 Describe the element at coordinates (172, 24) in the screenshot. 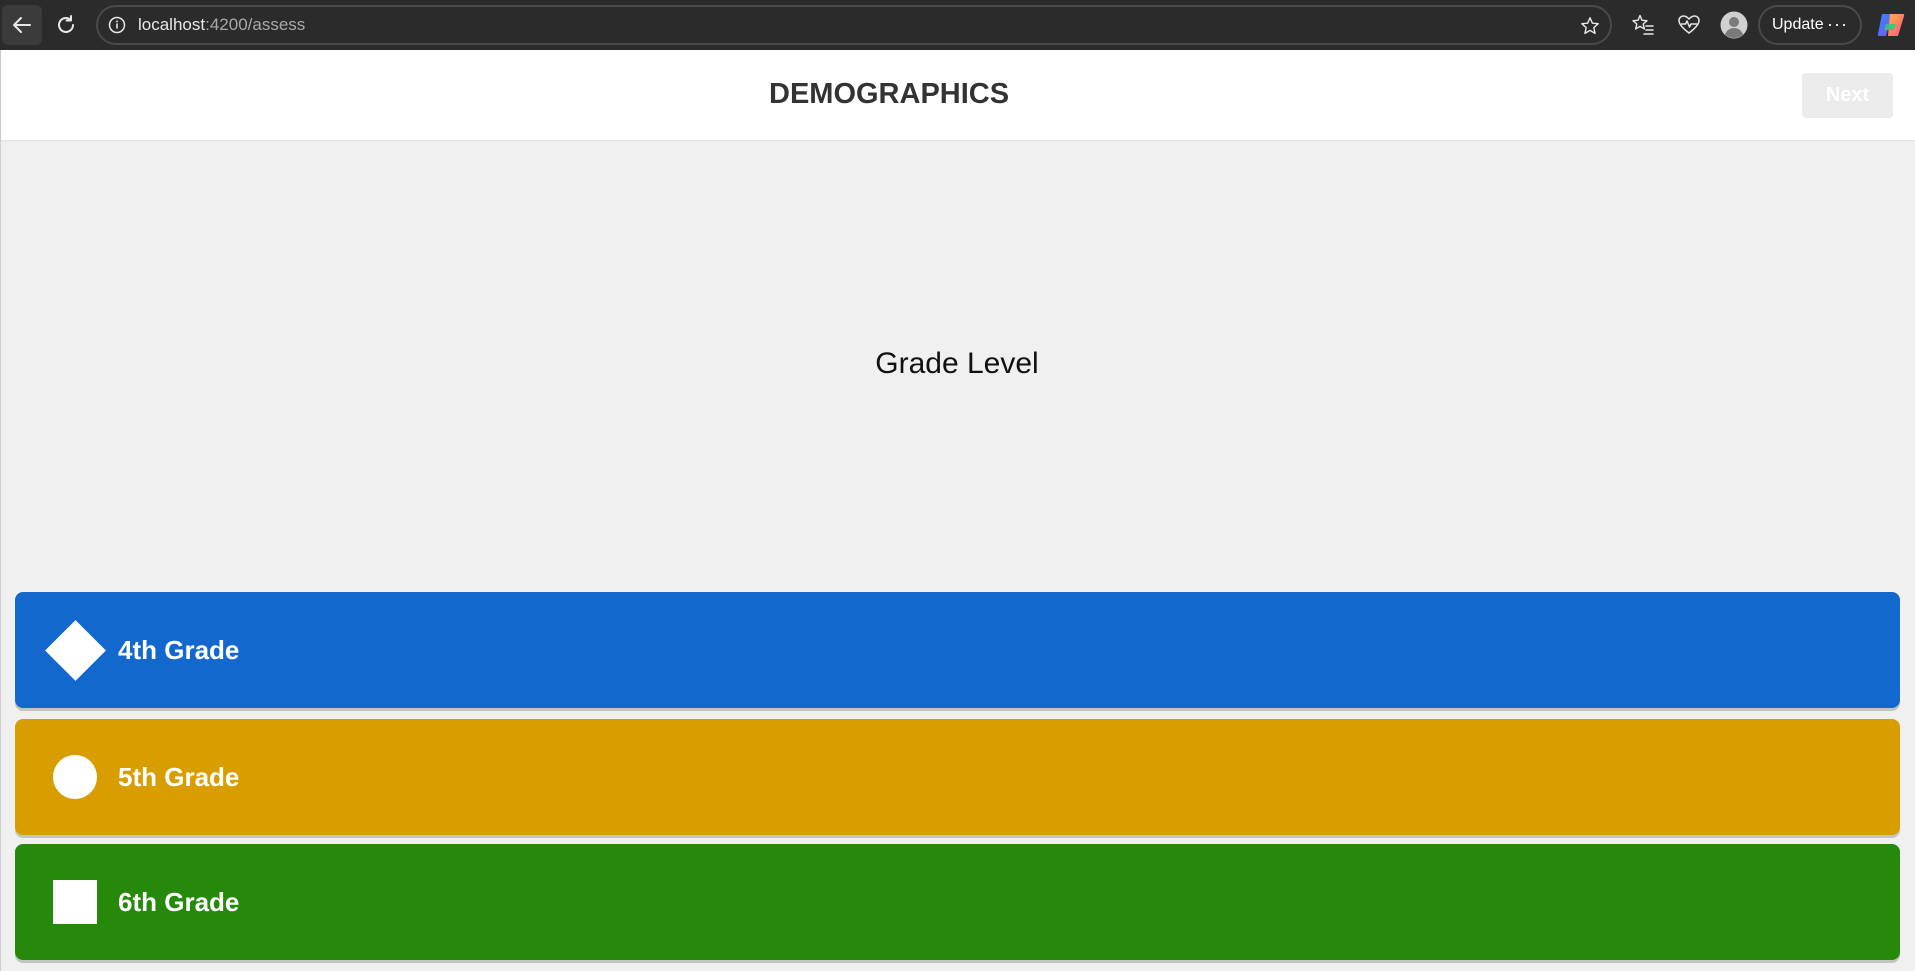

I see `url-host: localhost` at that location.